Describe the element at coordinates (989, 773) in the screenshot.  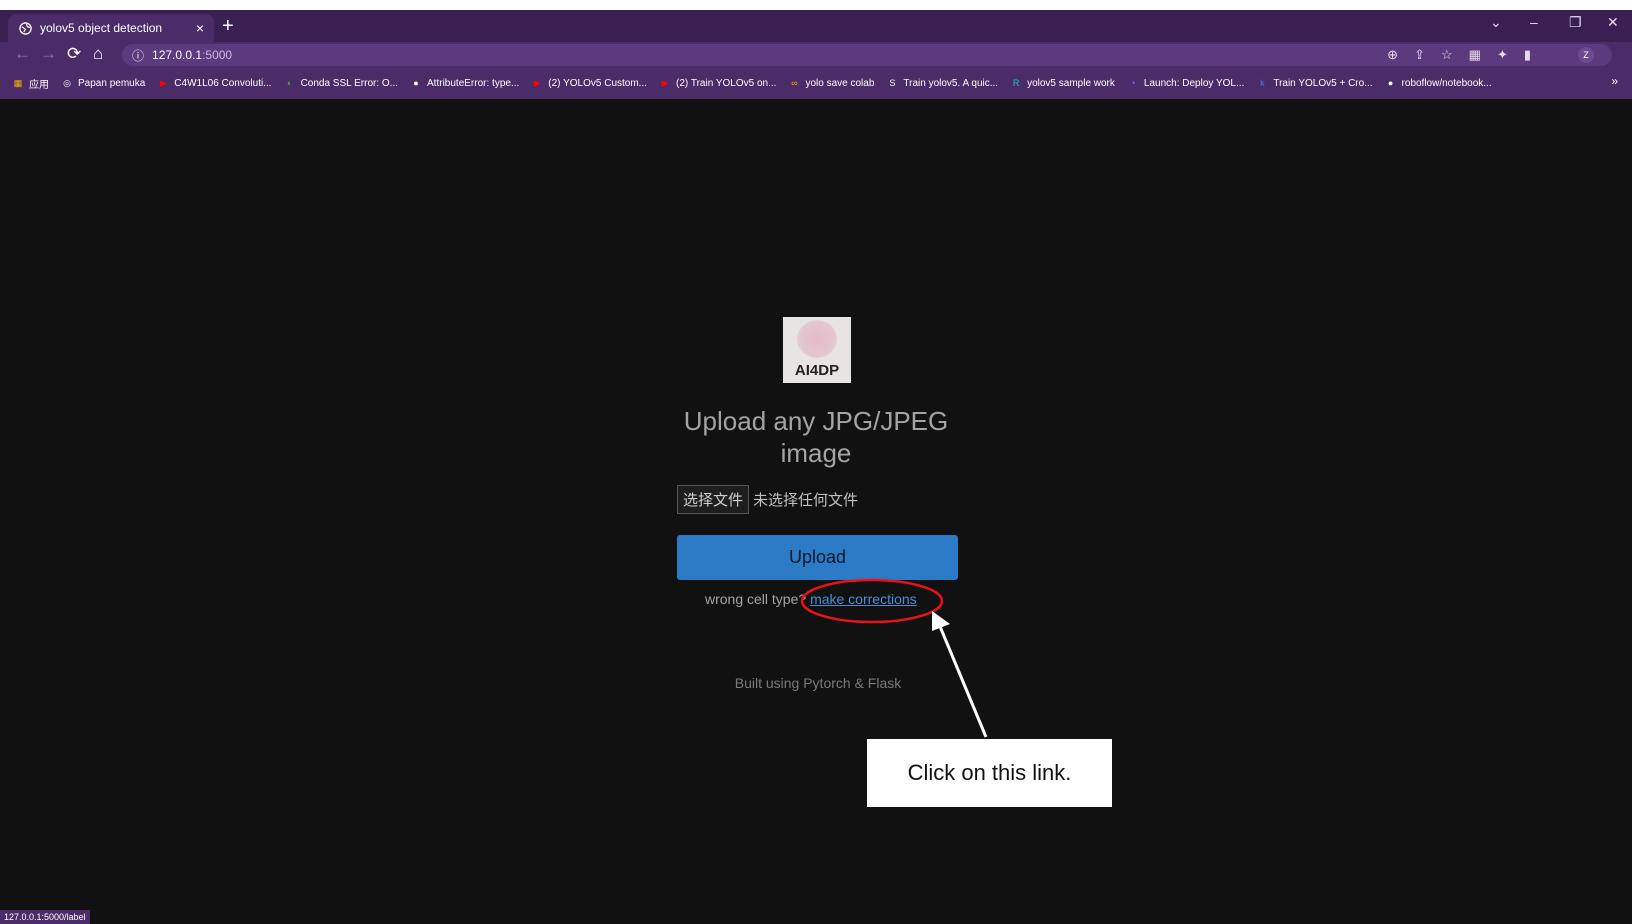
I see `instruction-callout: Click on this link.` at that location.